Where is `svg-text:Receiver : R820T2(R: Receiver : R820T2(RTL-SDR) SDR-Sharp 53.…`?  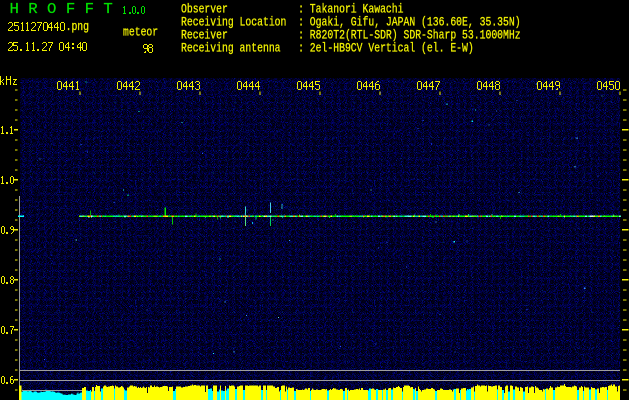 svg-text:Receiver : R820T2(R: Receiver : R820T2(RTL-SDR) SDR-Sharp 53.… is located at coordinates (351, 36).